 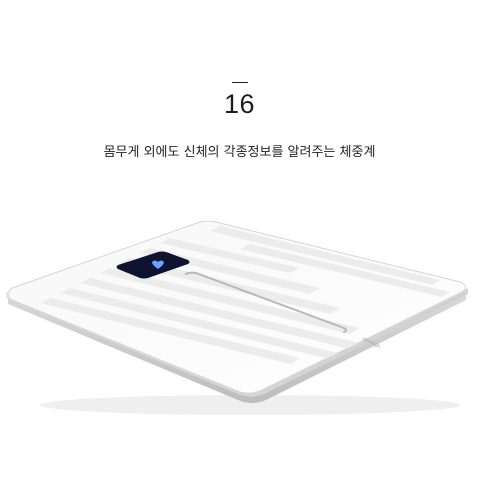 What do you see at coordinates (240, 82) in the screenshot?
I see `number-underline-bar` at bounding box center [240, 82].